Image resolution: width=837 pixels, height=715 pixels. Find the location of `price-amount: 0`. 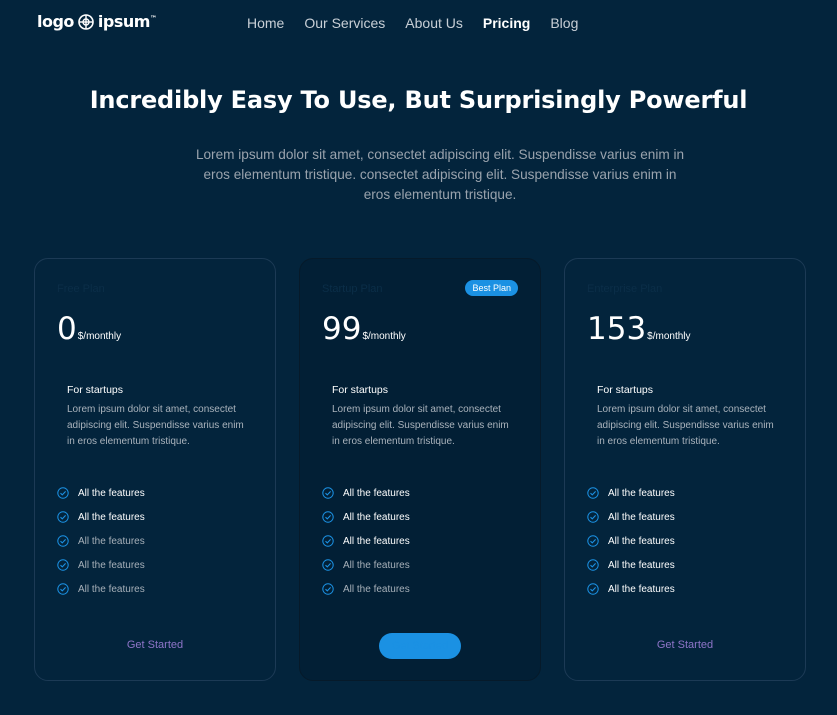

price-amount: 0 is located at coordinates (67, 329).